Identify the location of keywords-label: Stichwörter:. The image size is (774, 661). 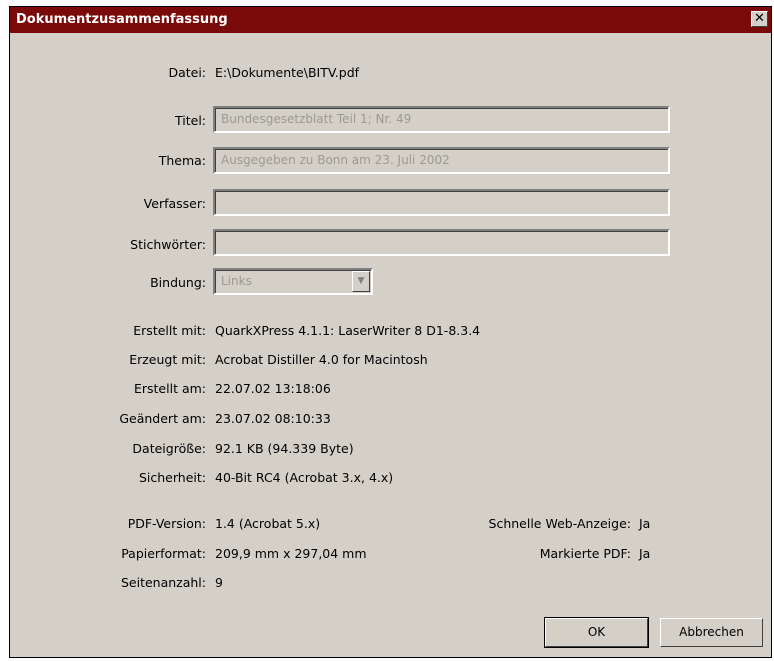
(168, 244).